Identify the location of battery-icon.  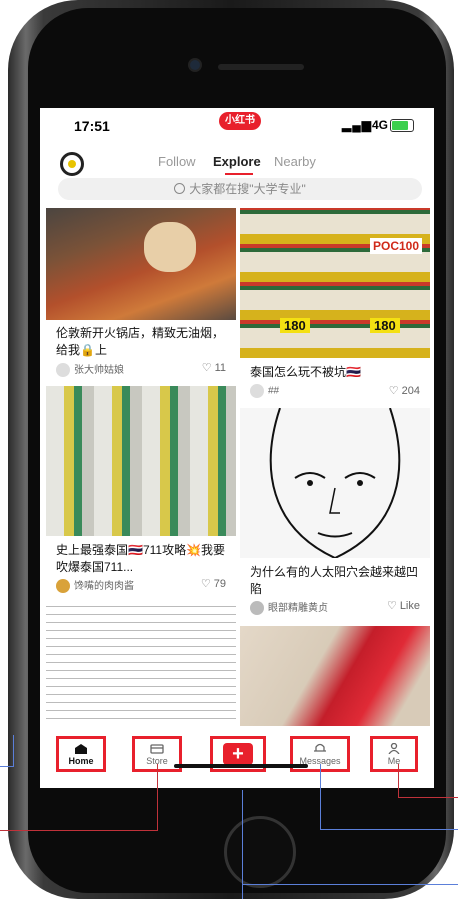
(402, 125).